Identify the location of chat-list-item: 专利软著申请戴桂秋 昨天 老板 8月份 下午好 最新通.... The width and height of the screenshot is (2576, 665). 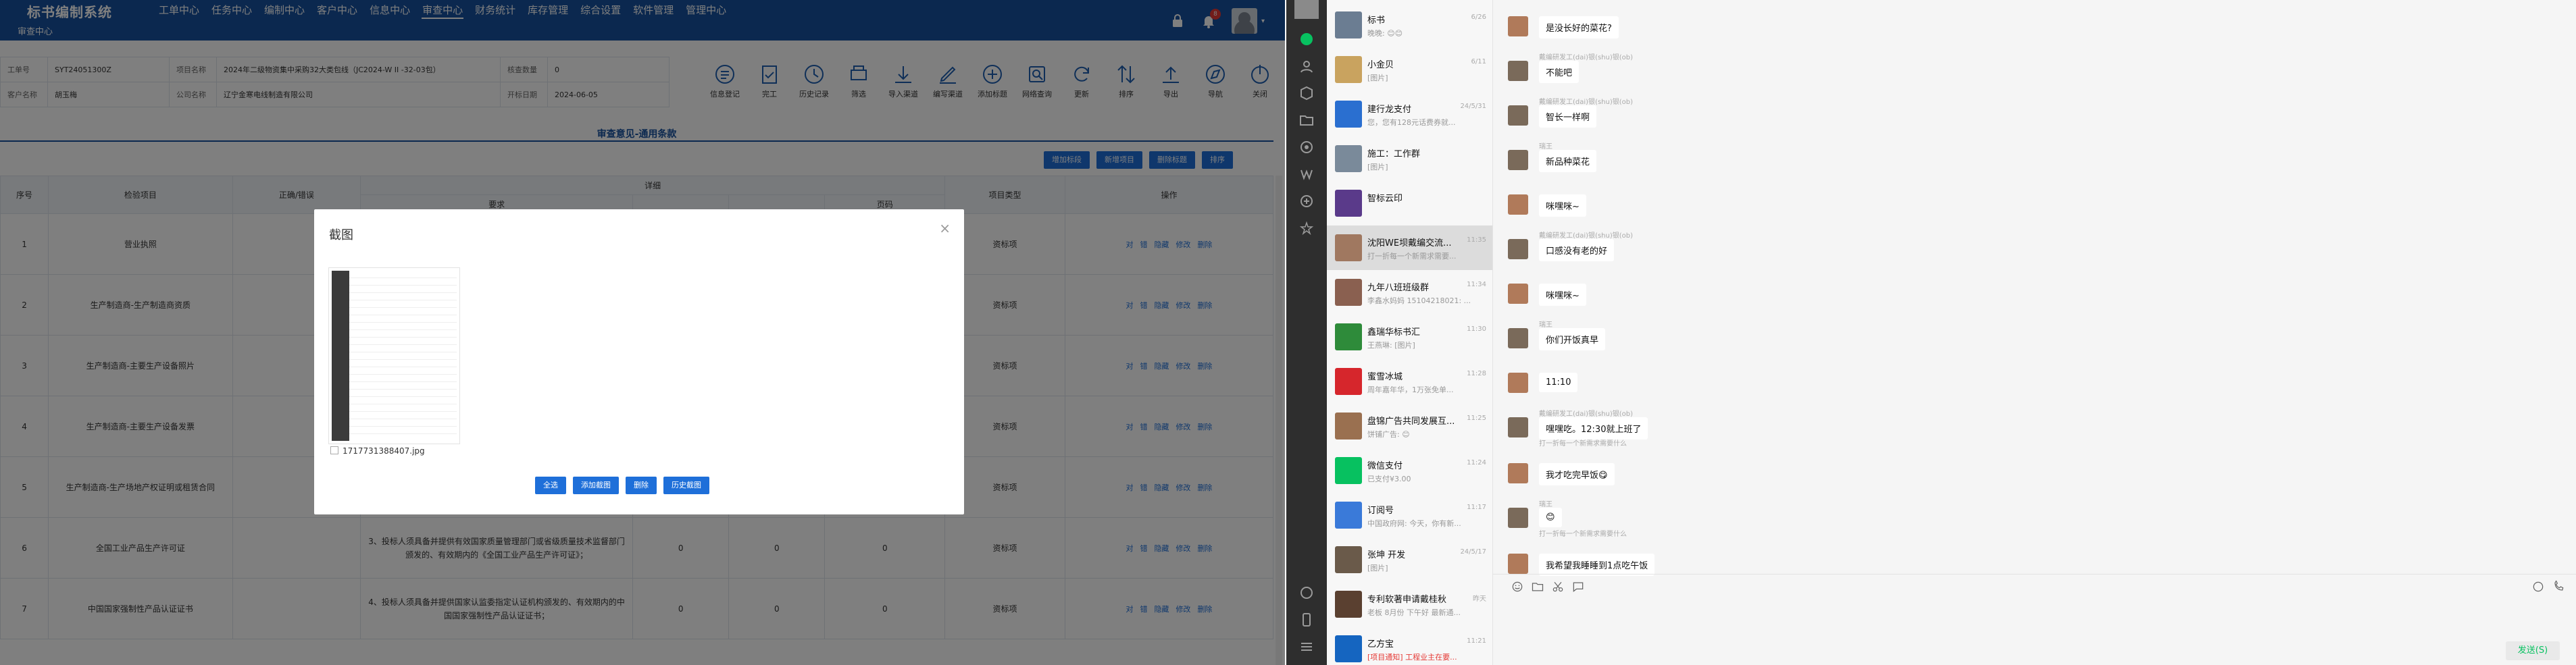
(1409, 604).